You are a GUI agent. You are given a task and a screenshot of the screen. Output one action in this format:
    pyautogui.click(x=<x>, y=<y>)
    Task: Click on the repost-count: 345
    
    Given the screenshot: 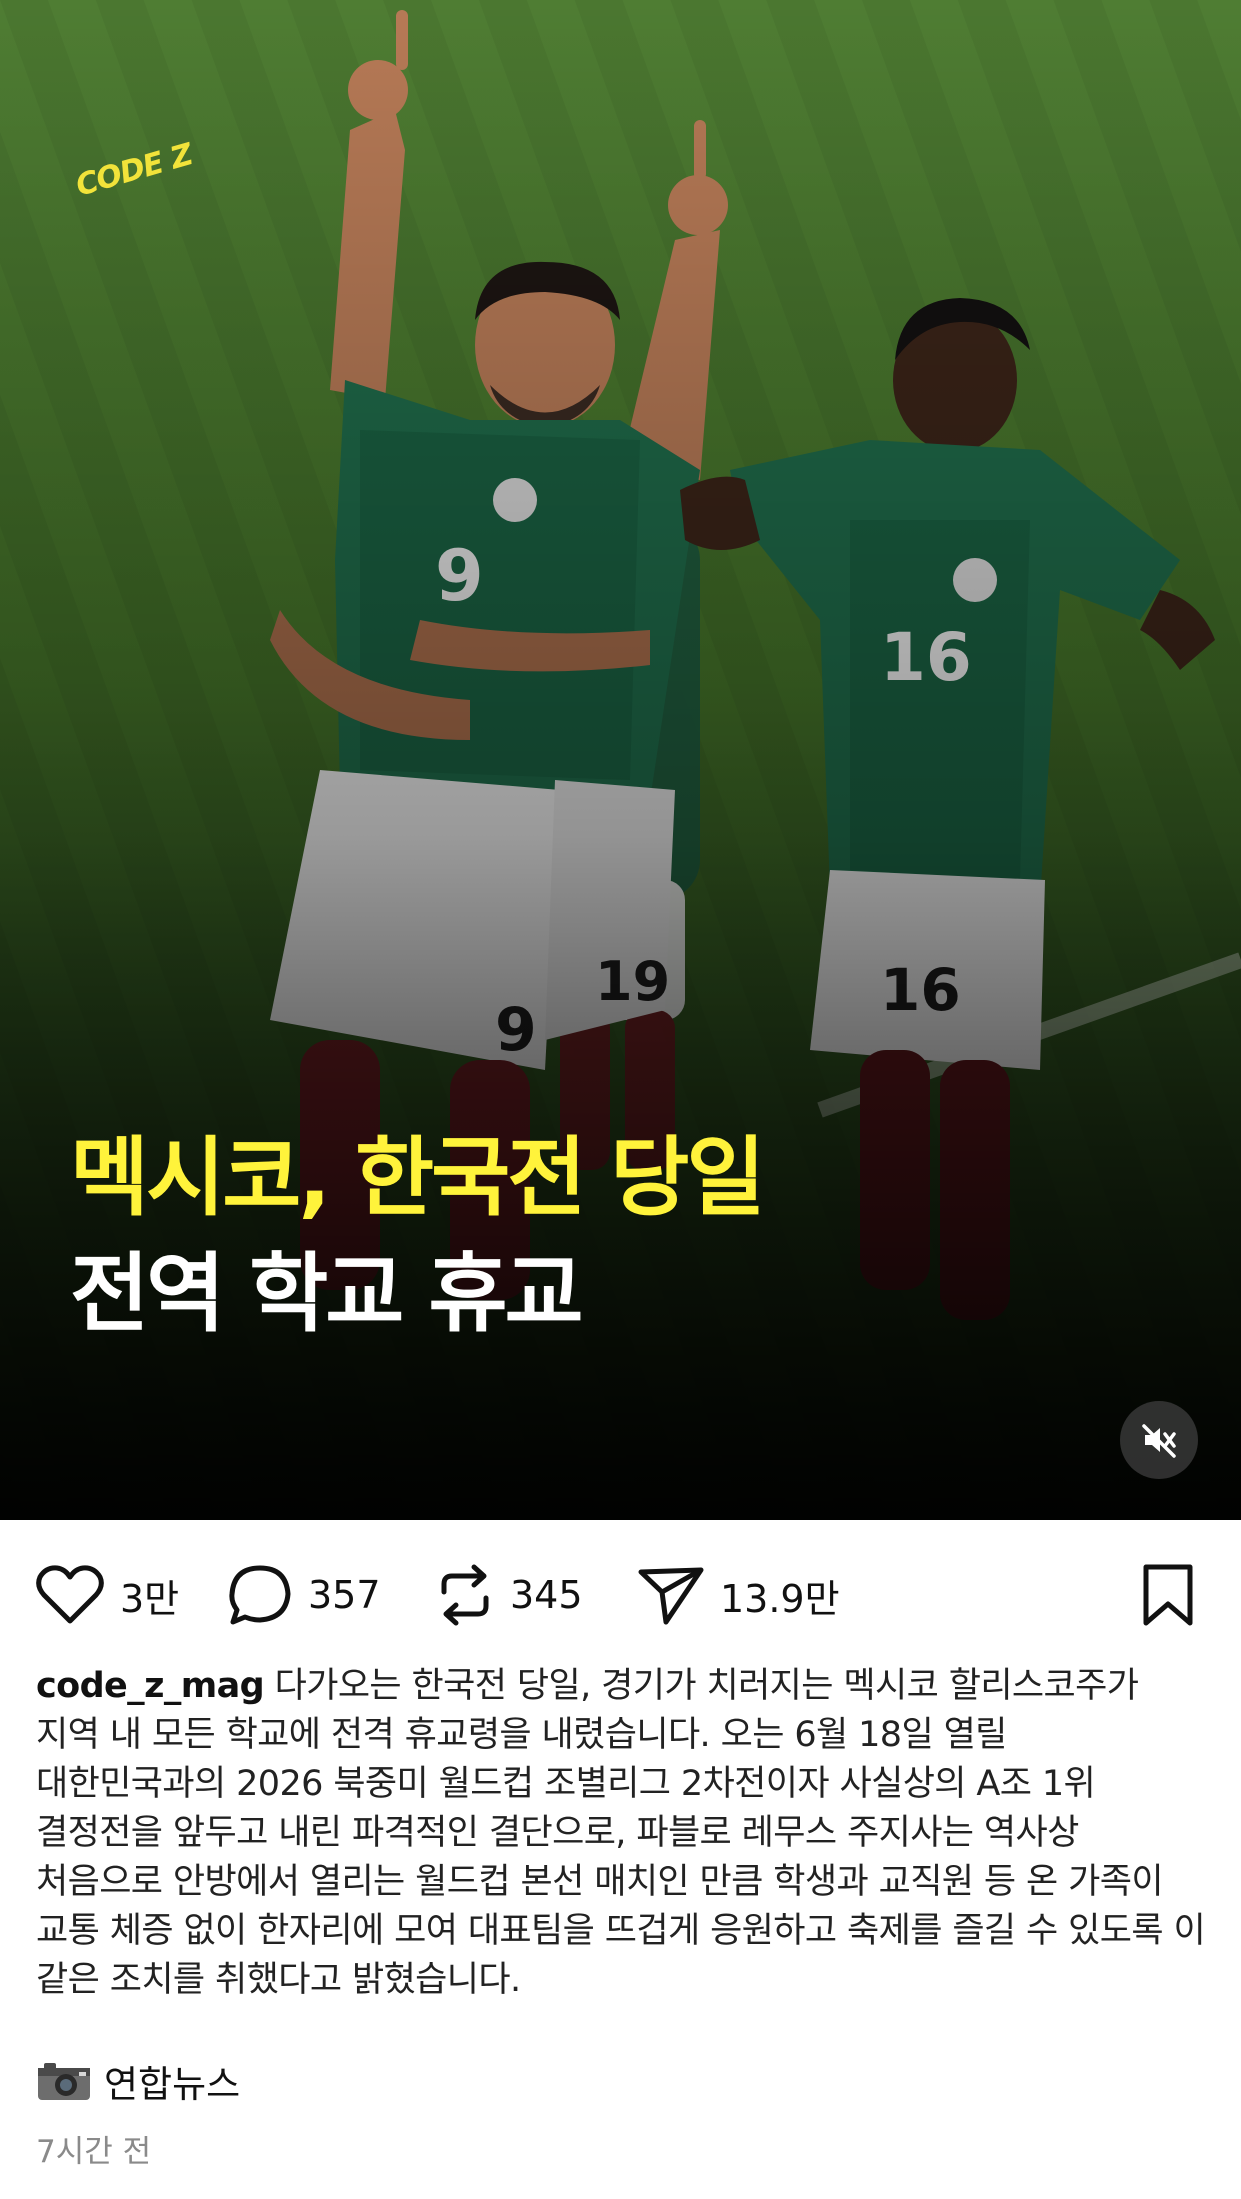 What is the action you would take?
    pyautogui.click(x=546, y=1595)
    